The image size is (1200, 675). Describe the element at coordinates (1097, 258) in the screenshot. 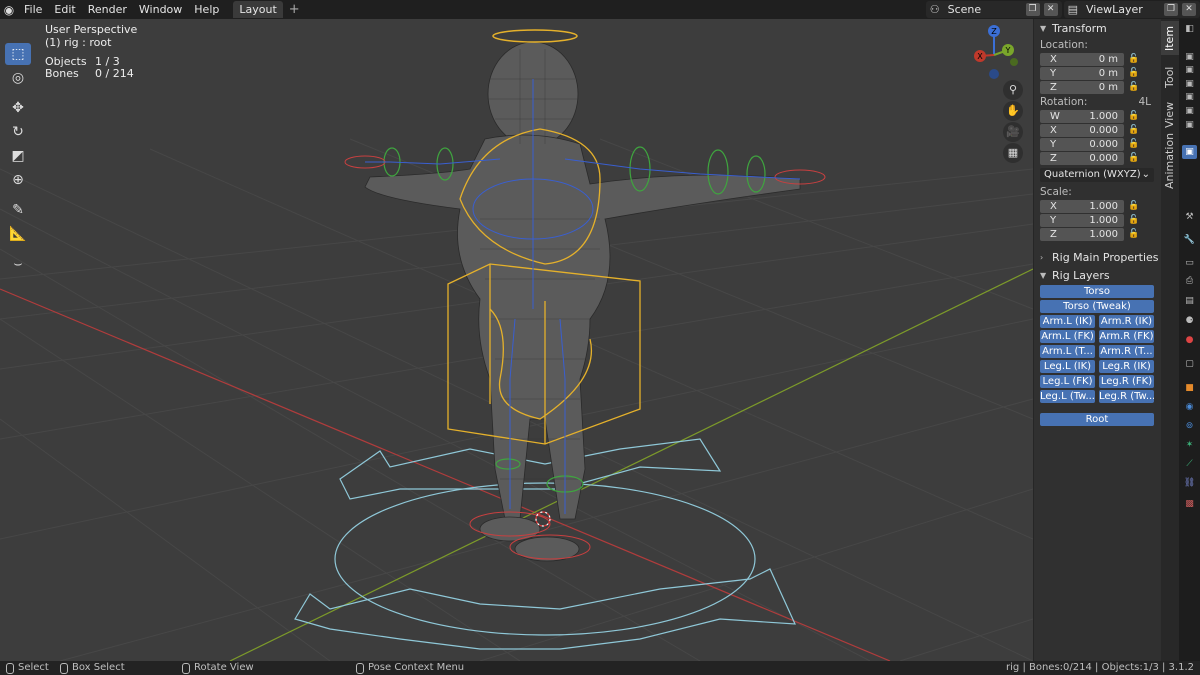

I see `rig-main-properties-header: › Rig Main Properties` at that location.